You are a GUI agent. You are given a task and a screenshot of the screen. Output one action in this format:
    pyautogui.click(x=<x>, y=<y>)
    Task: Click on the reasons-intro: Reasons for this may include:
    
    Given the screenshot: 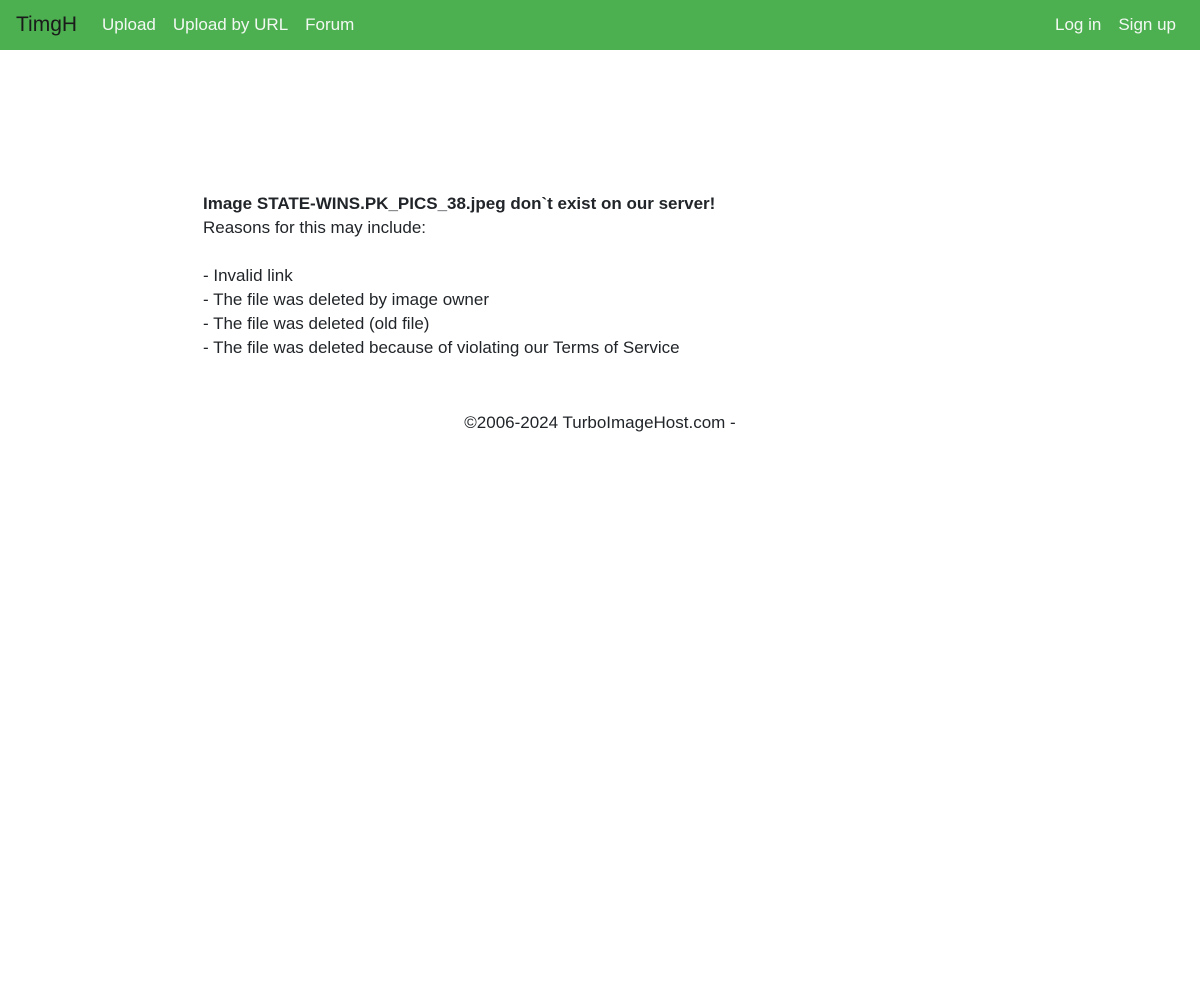 What is the action you would take?
    pyautogui.click(x=314, y=227)
    